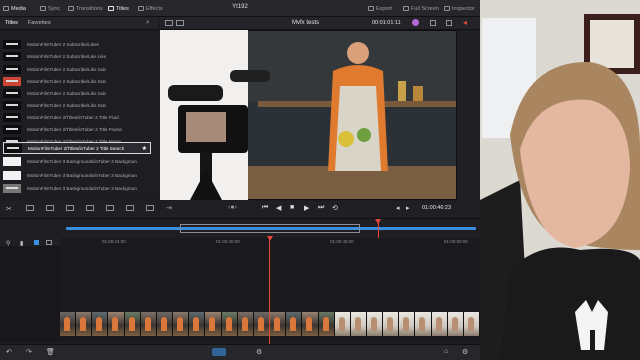  Describe the element at coordinates (465, 352) in the screenshot. I see `gear-icon: ⚙` at that location.